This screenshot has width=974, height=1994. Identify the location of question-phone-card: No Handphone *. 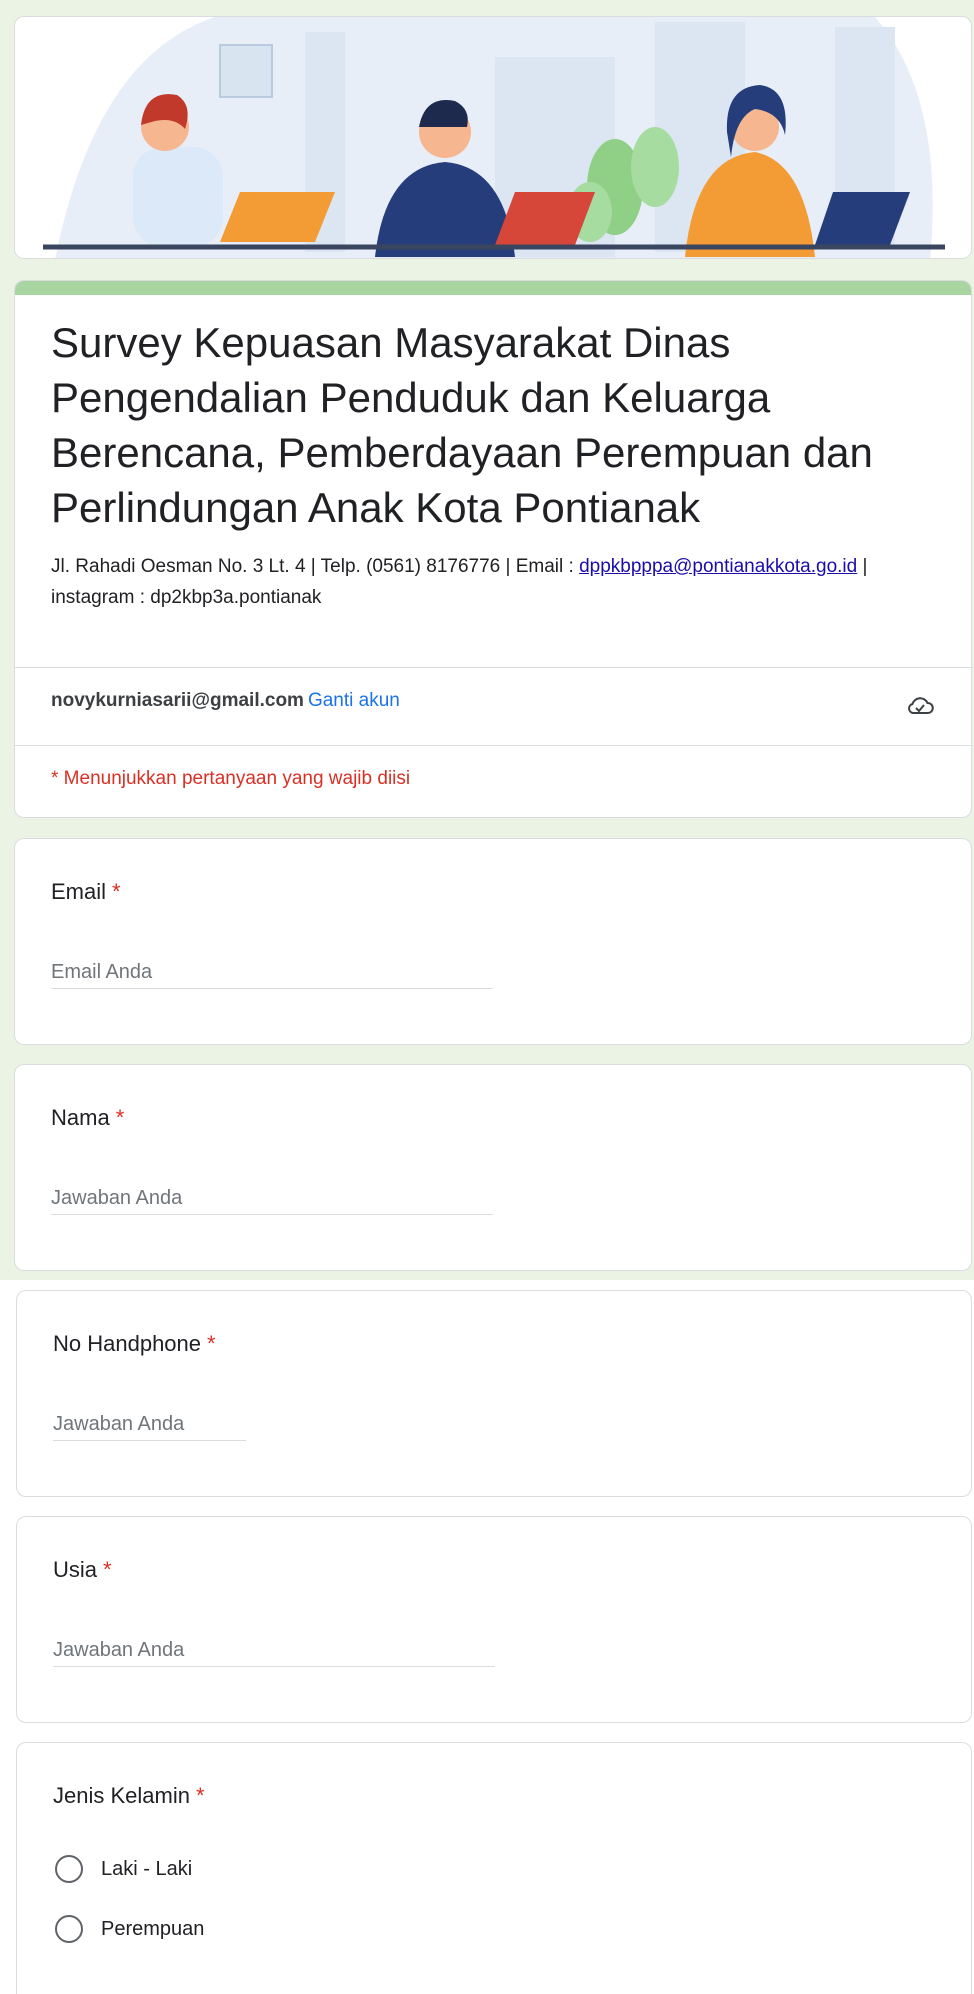
(494, 1393).